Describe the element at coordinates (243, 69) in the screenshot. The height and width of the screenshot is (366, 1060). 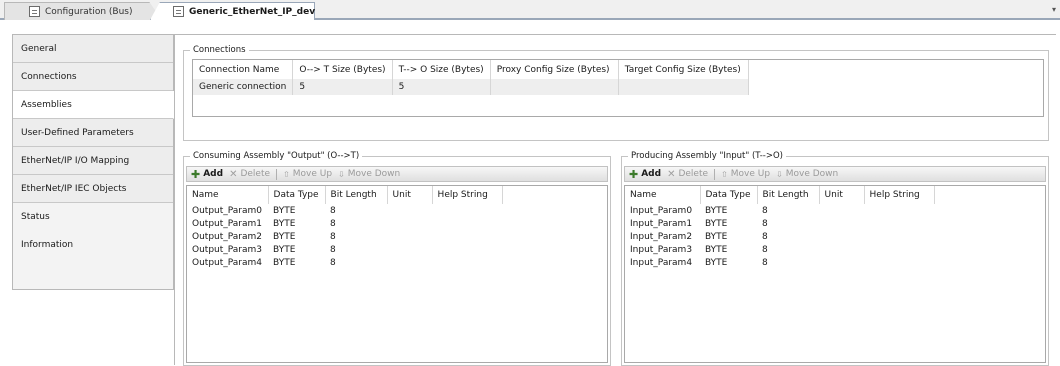
I see `column-header: Connection Name` at that location.